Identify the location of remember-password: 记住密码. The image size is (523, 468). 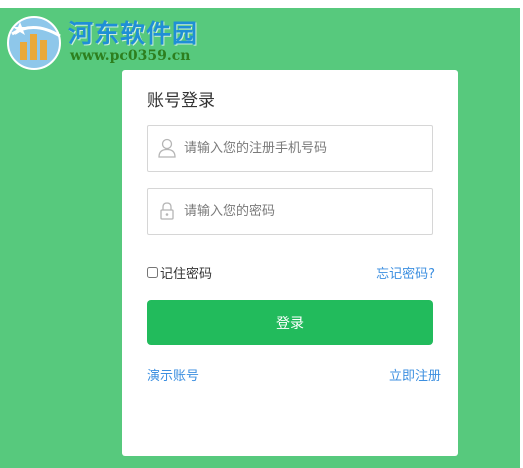
(179, 272).